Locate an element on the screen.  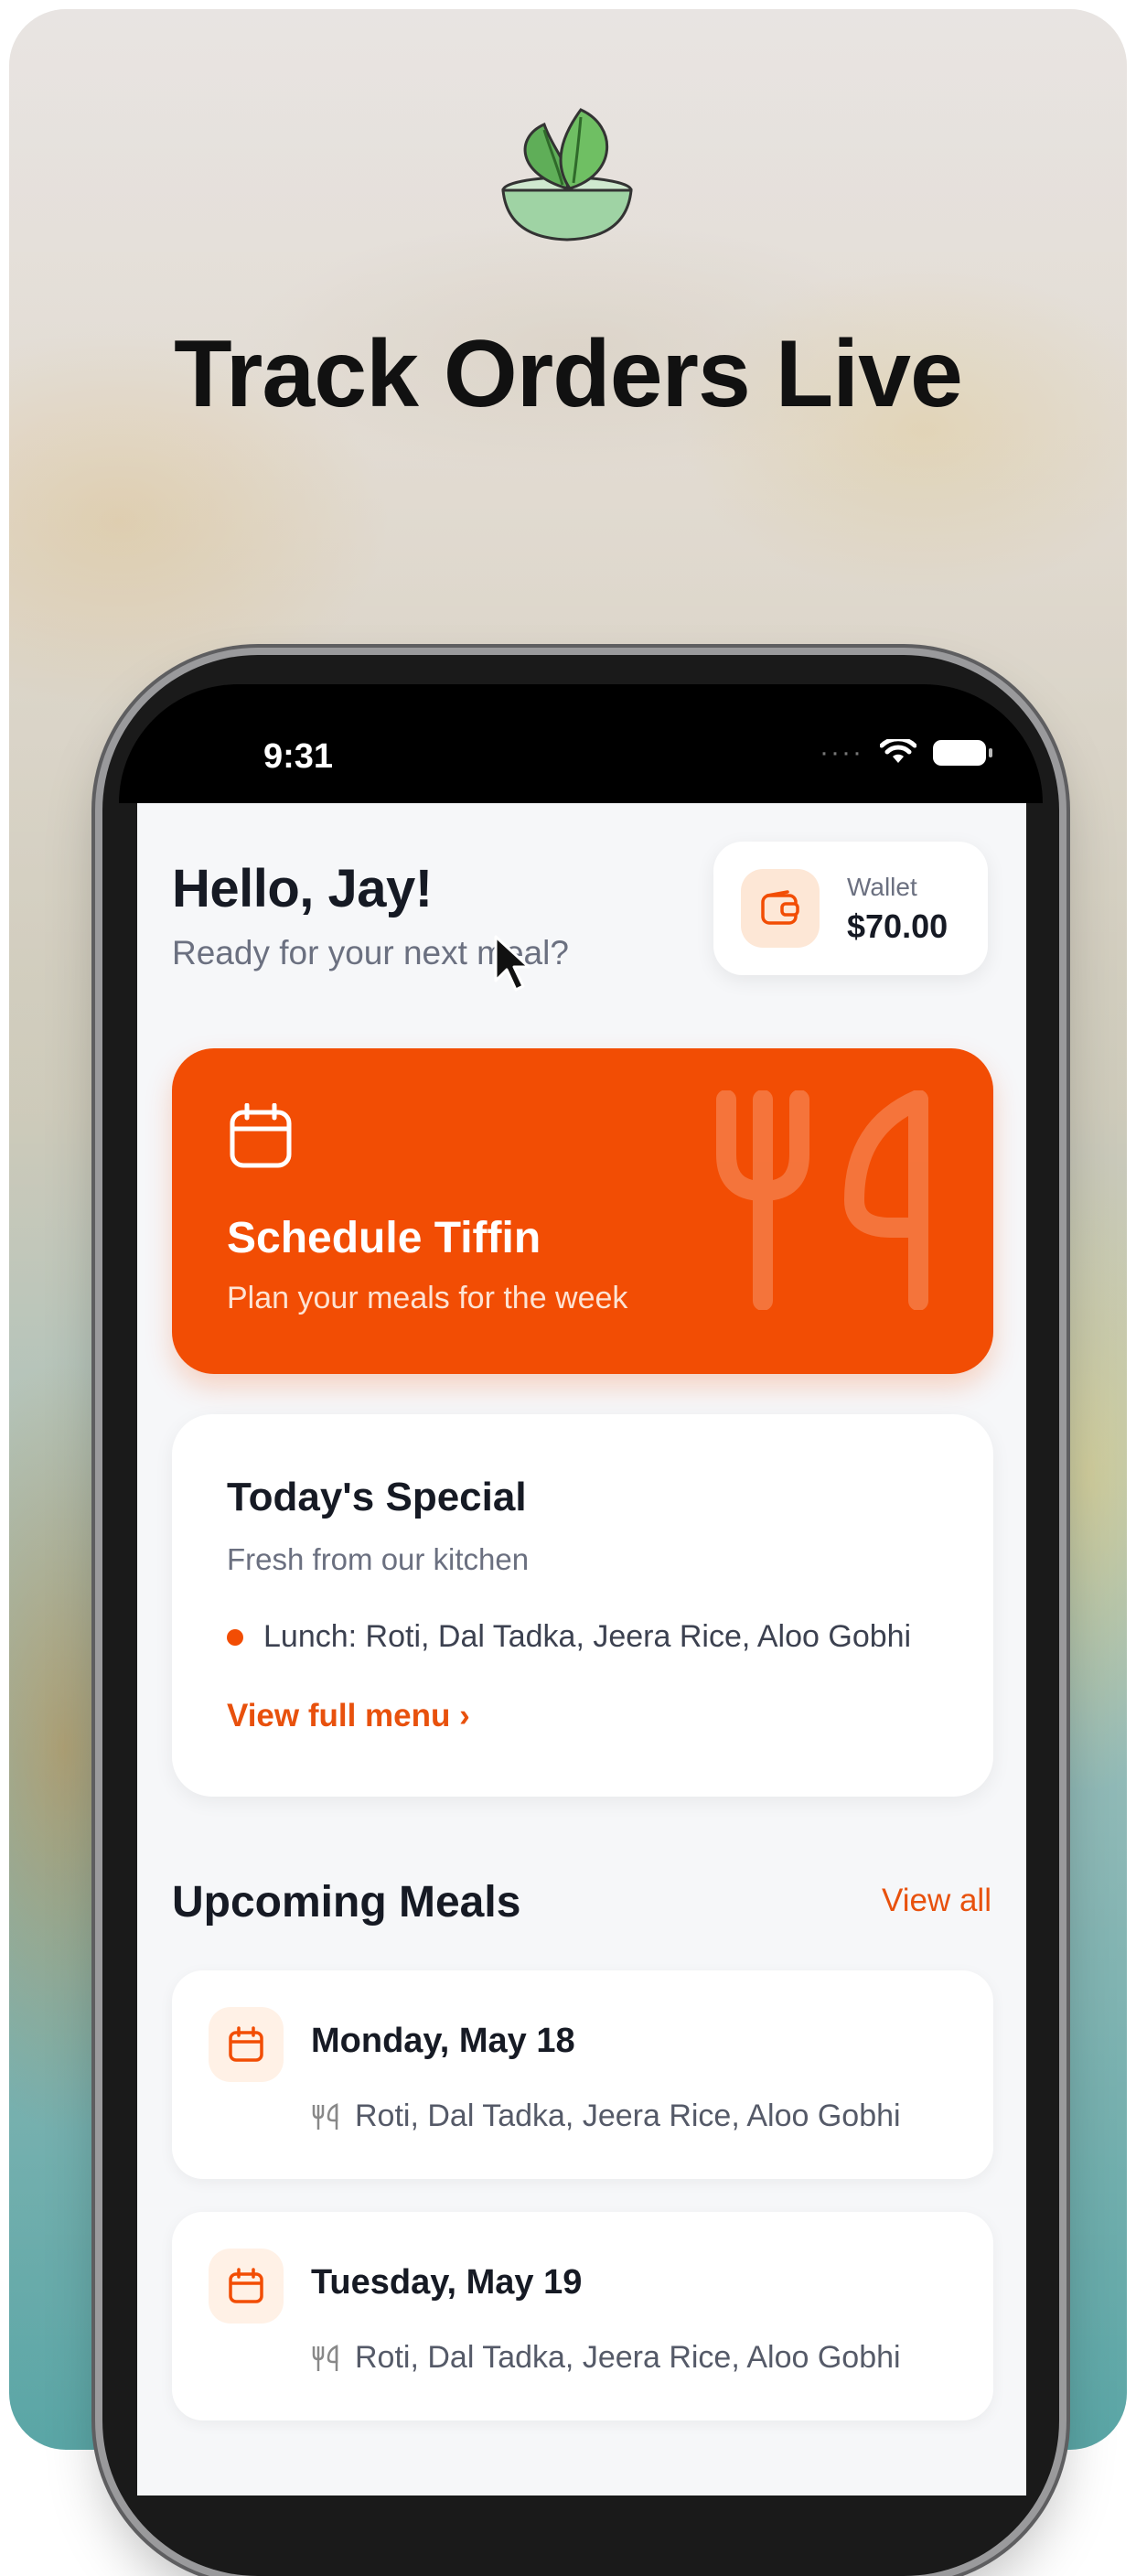
schedule-title: Schedule Tiffin is located at coordinates (384, 1238).